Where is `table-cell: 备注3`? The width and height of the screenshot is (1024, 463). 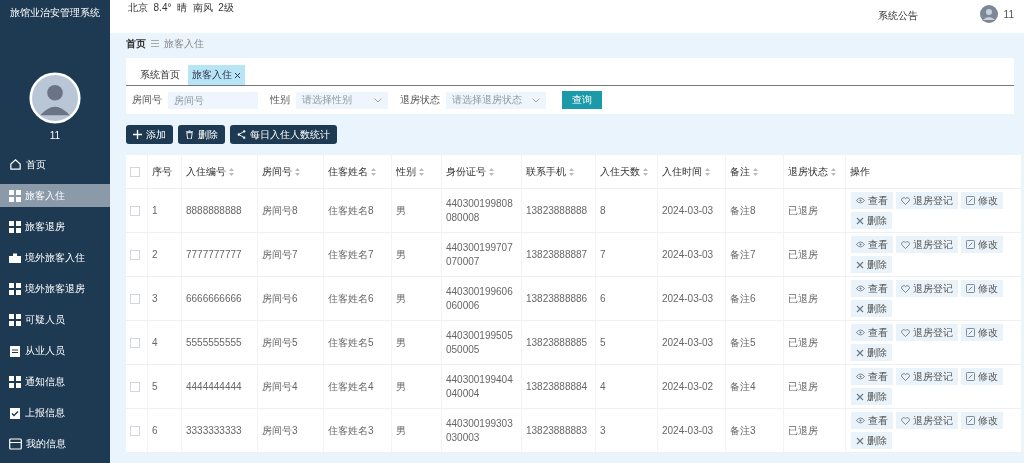 table-cell: 备注3 is located at coordinates (743, 430).